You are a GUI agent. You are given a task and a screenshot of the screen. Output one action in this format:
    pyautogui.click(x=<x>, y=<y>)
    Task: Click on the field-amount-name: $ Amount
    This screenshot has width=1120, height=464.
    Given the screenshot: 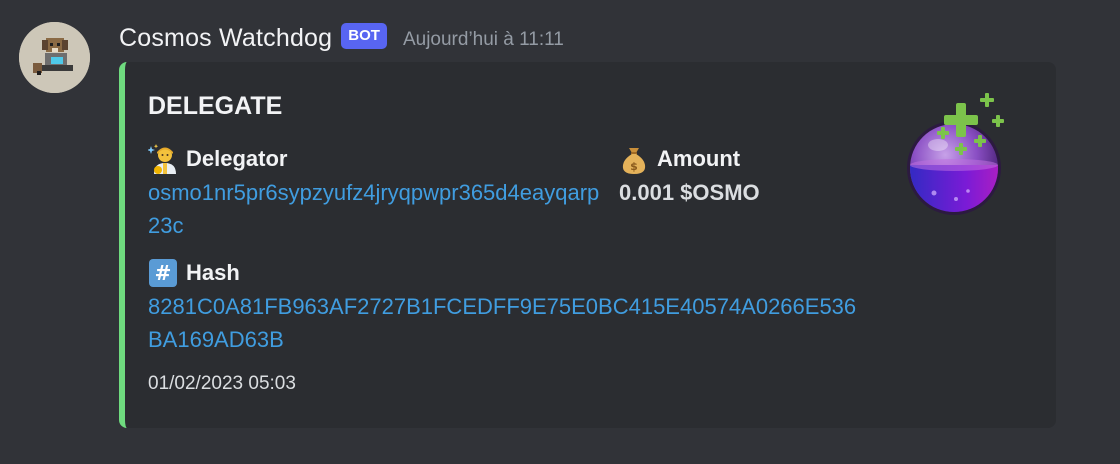 What is the action you would take?
    pyautogui.click(x=734, y=159)
    